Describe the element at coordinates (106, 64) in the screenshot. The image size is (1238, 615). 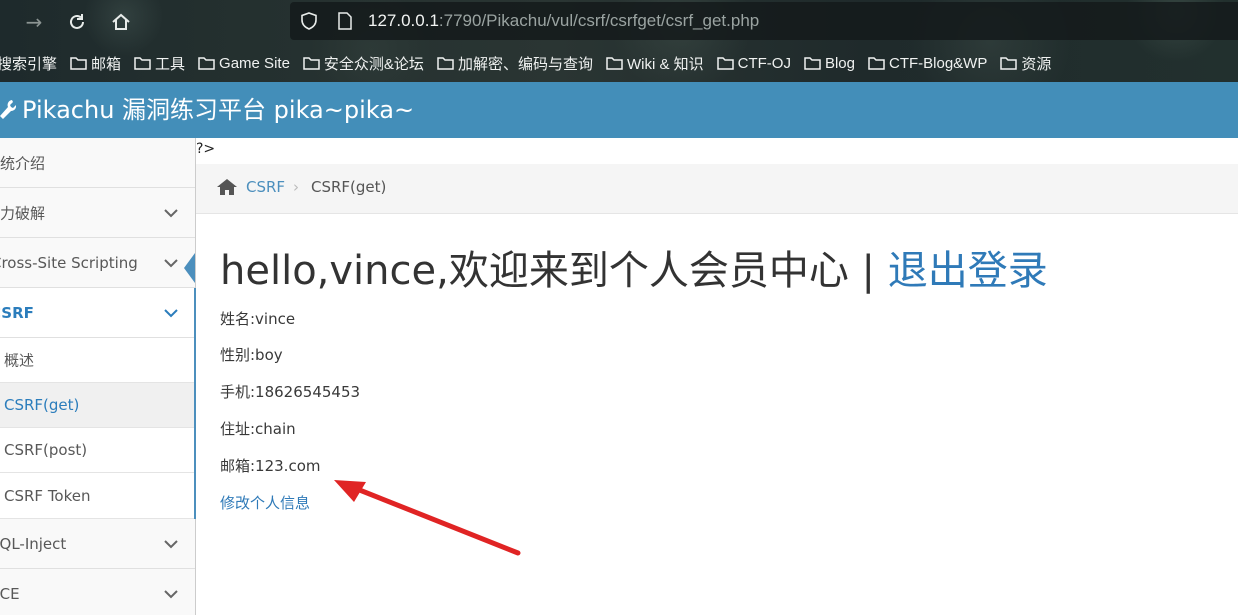
I see `bookmark-label: 邮箱` at that location.